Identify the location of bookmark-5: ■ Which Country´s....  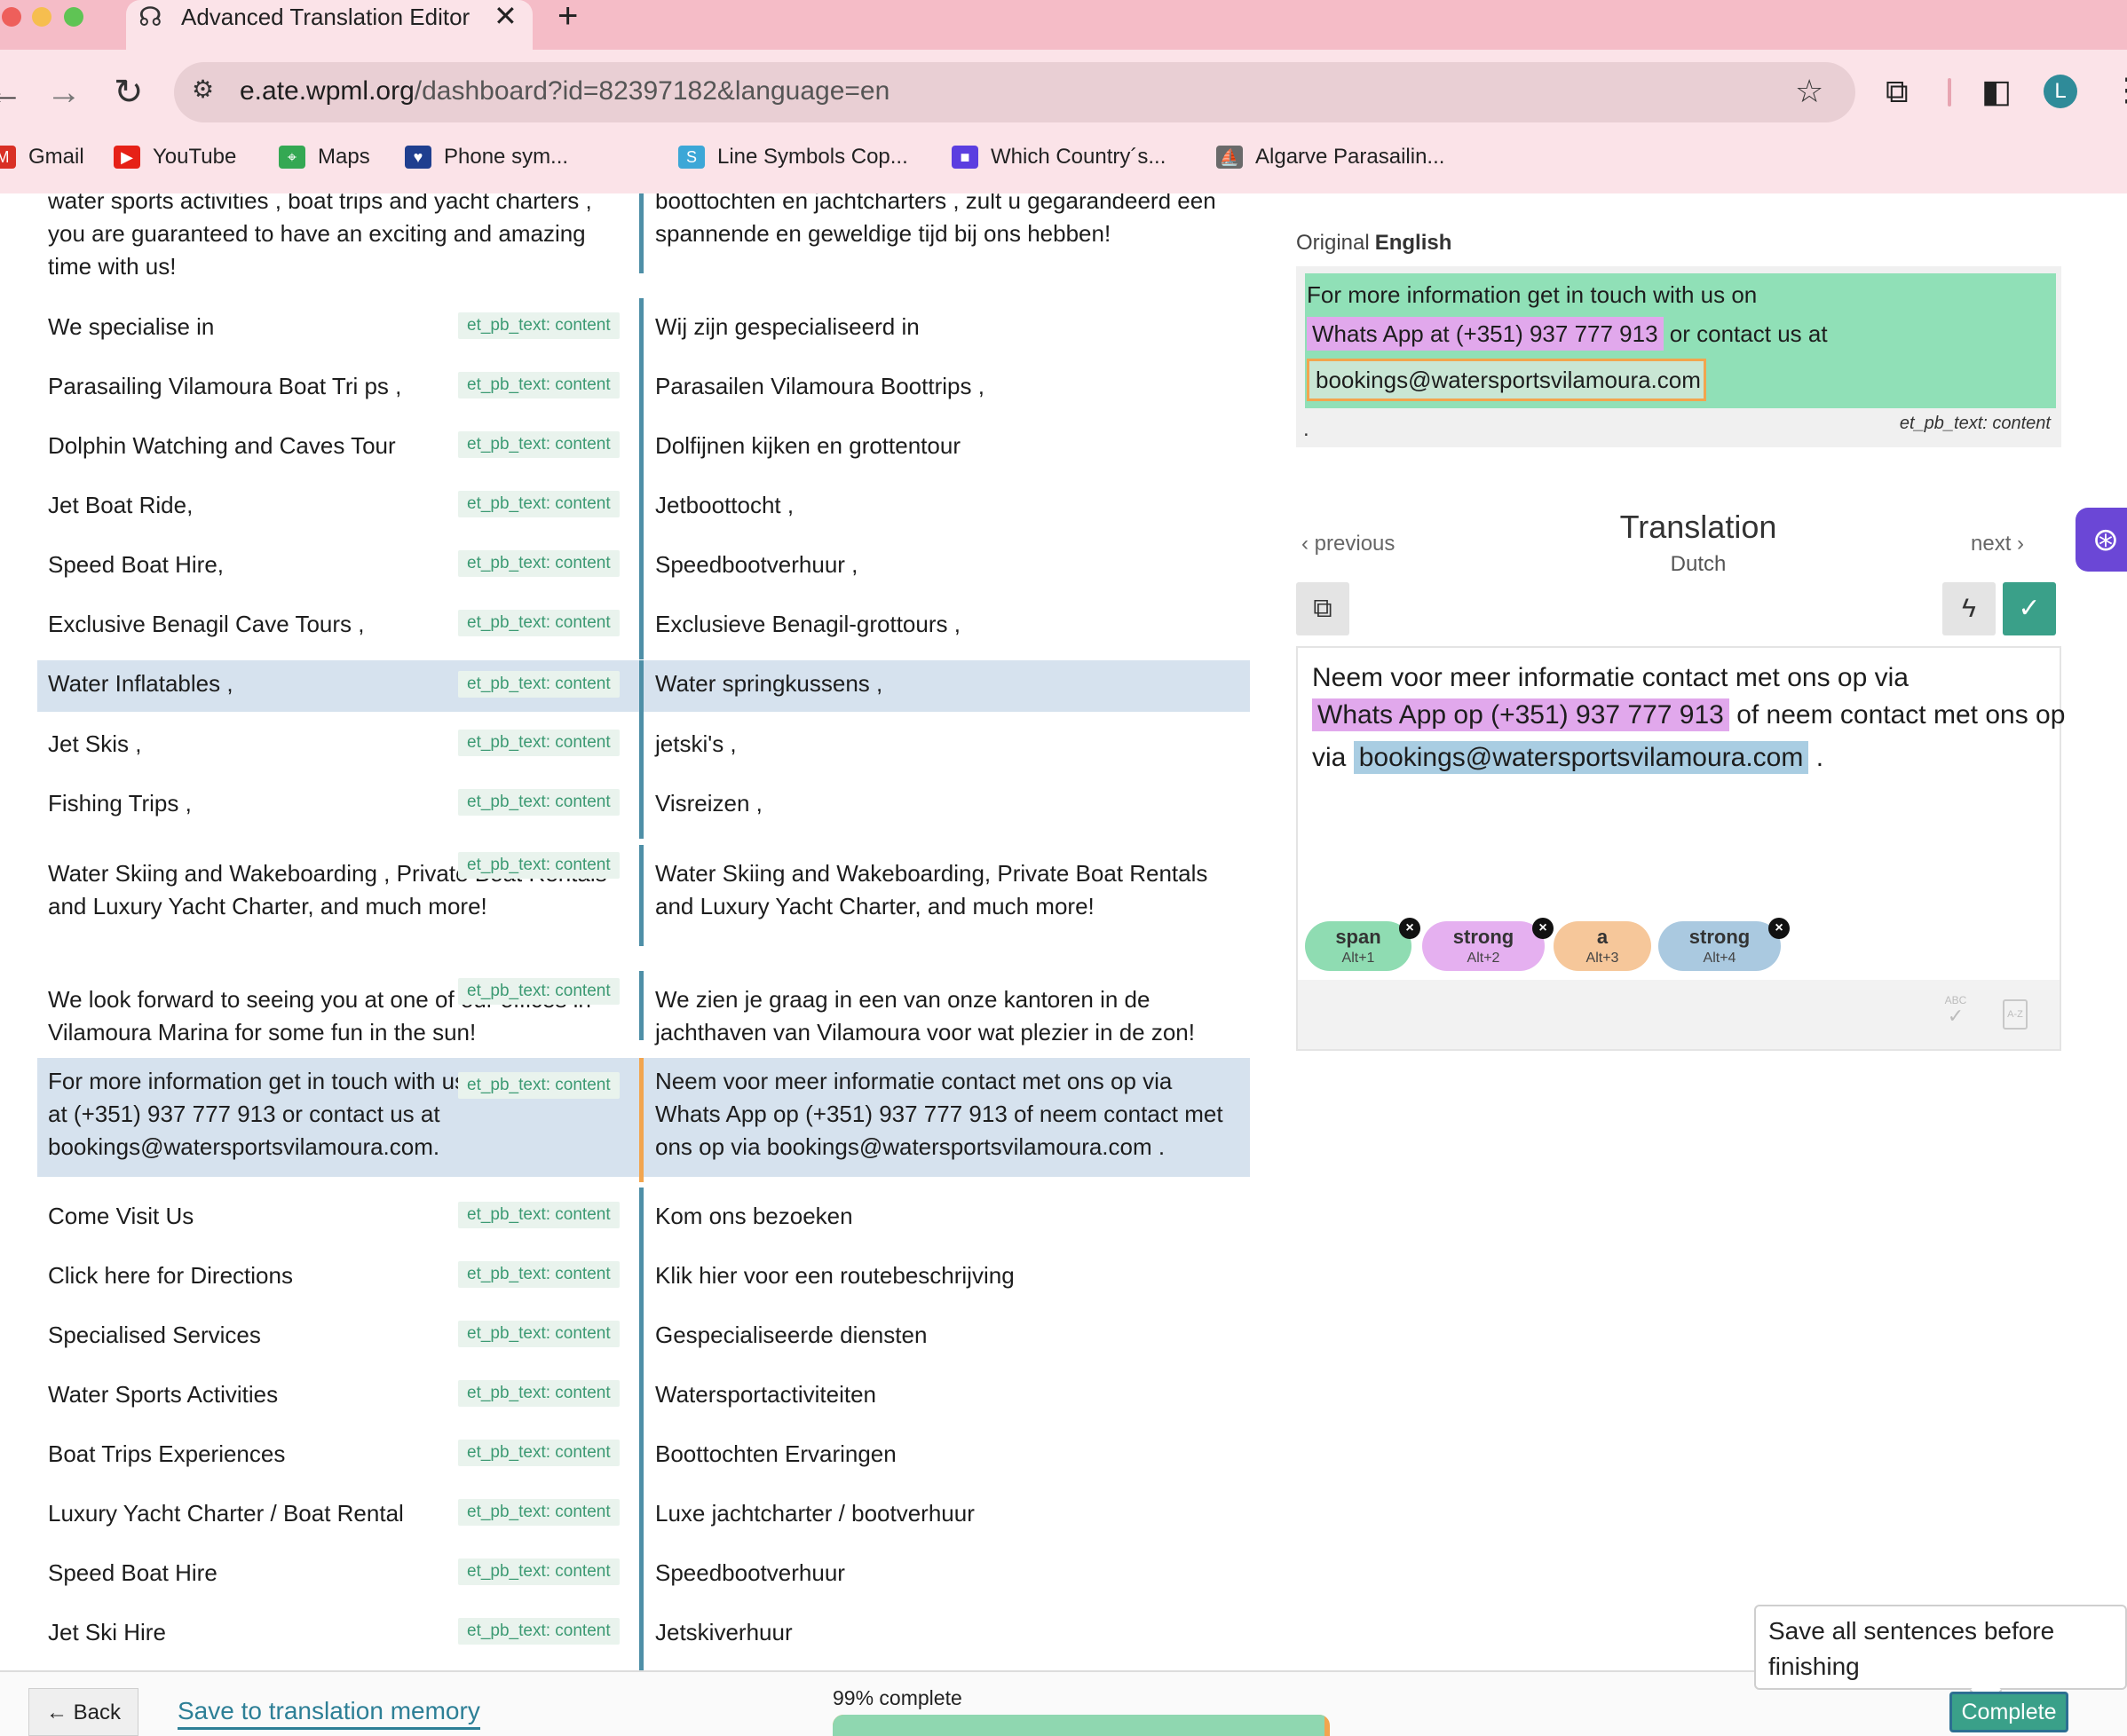
(1059, 157).